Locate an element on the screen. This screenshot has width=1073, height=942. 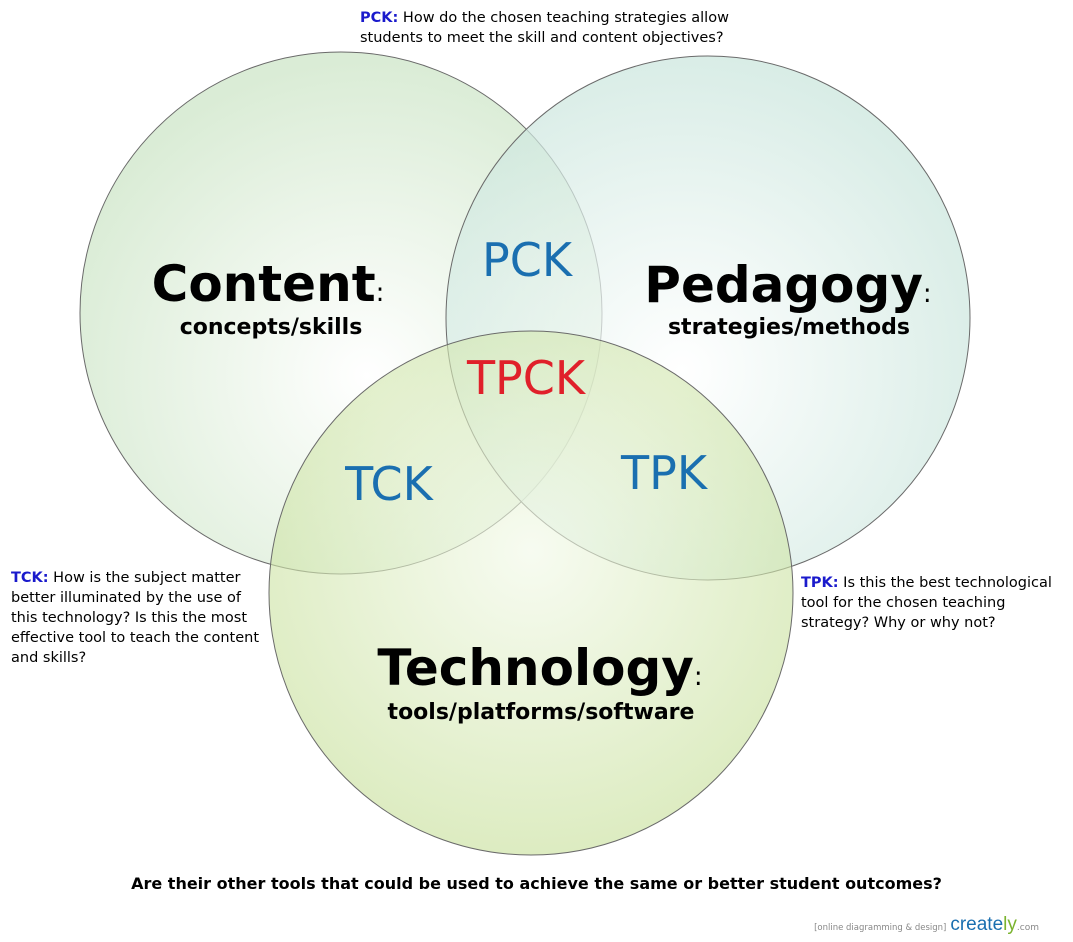
watermark-prefix: [online diagramming & design] is located at coordinates (880, 928).